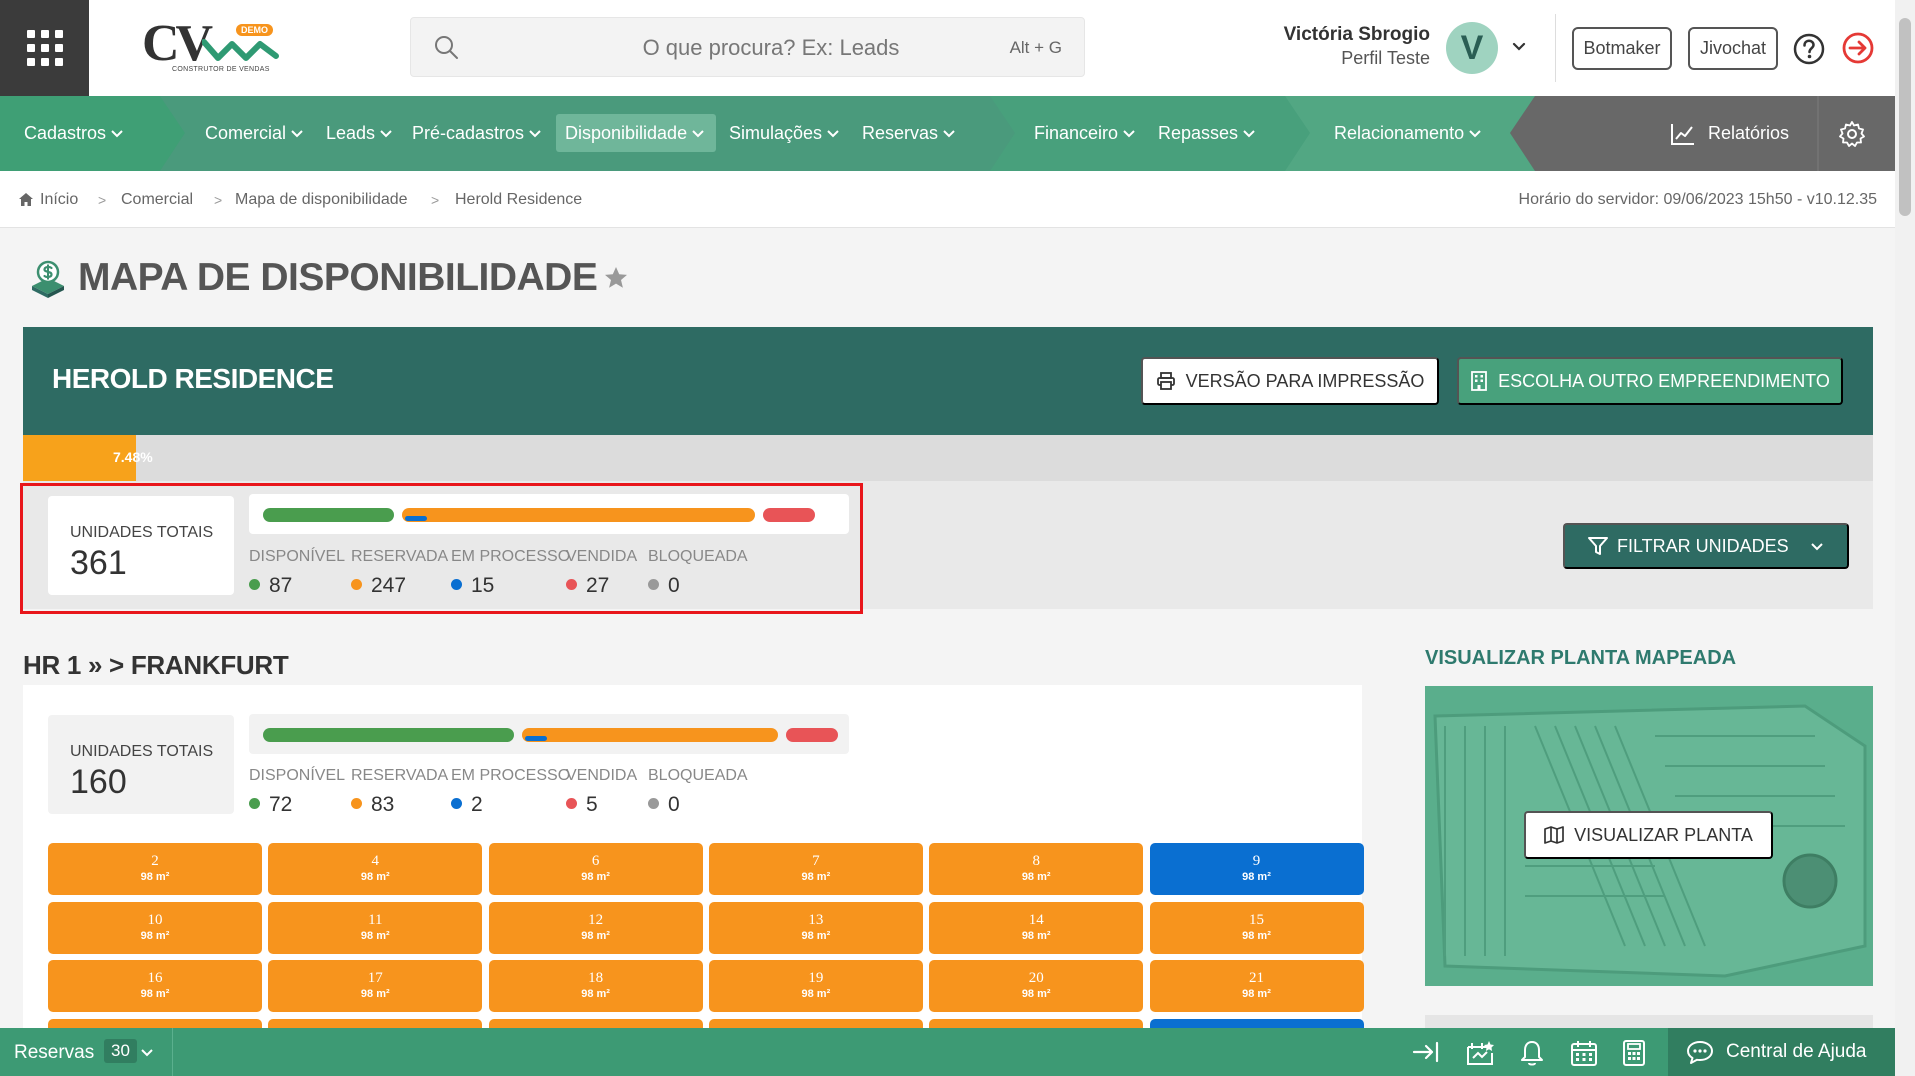  What do you see at coordinates (1408, 133) in the screenshot?
I see `nav-relacionamento: Relacionamento` at bounding box center [1408, 133].